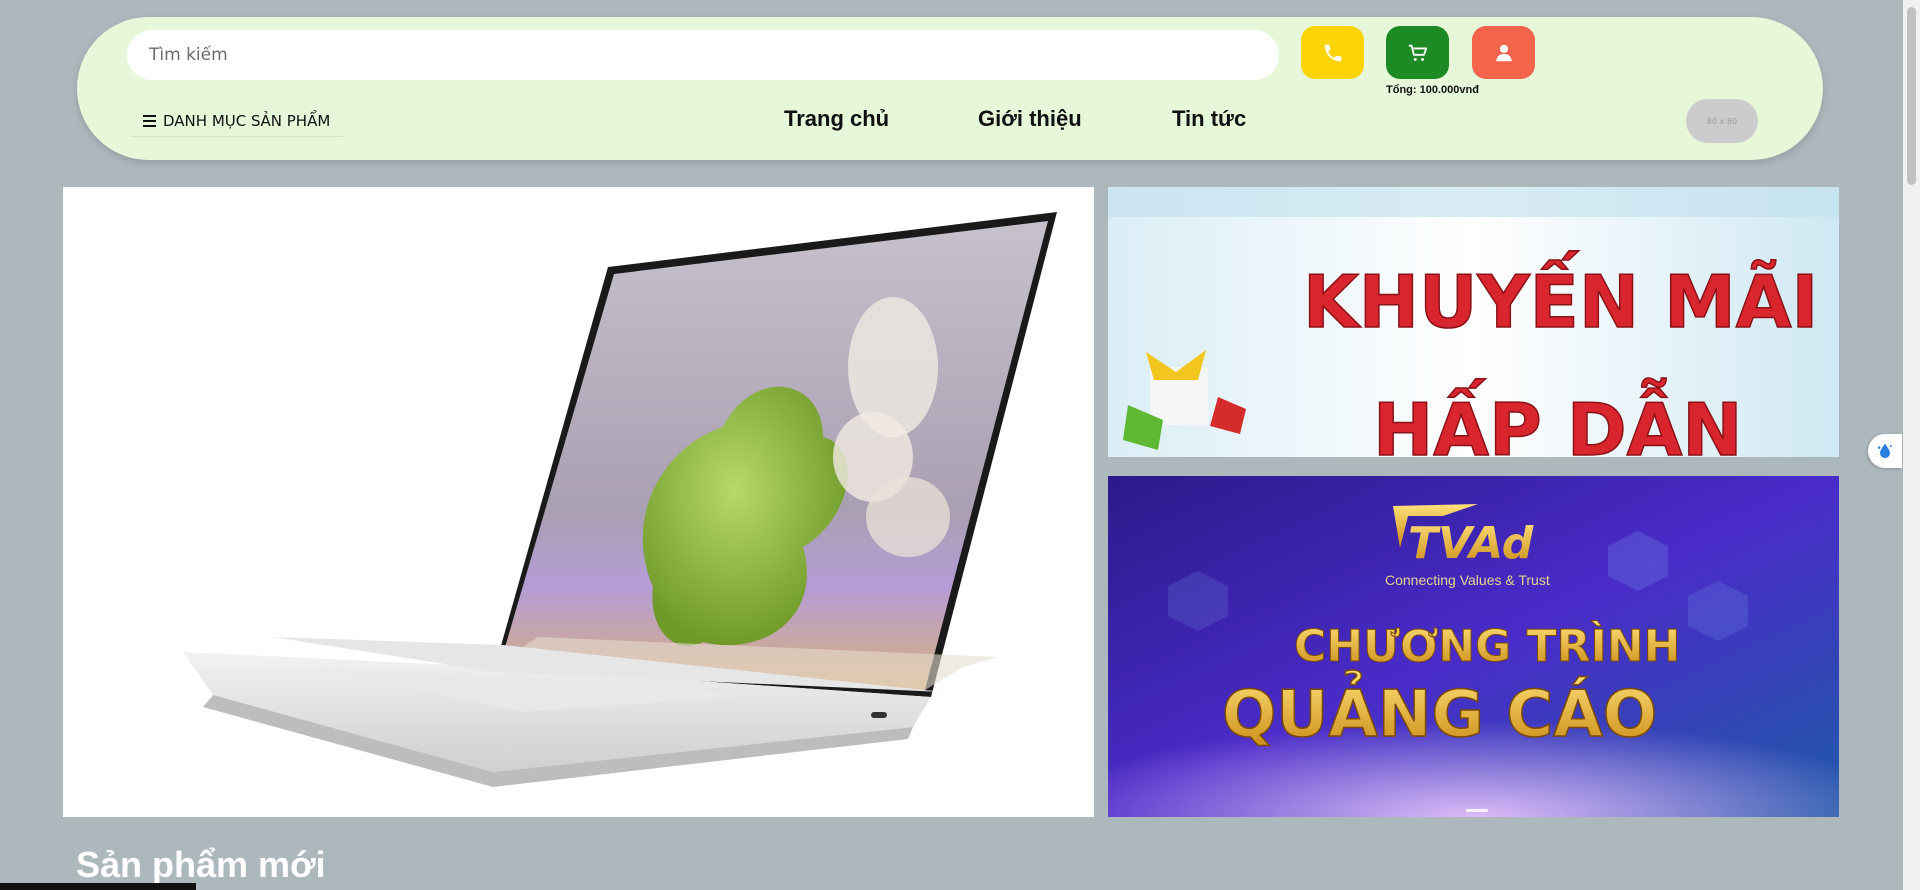  I want to click on search-input, so click(703, 55).